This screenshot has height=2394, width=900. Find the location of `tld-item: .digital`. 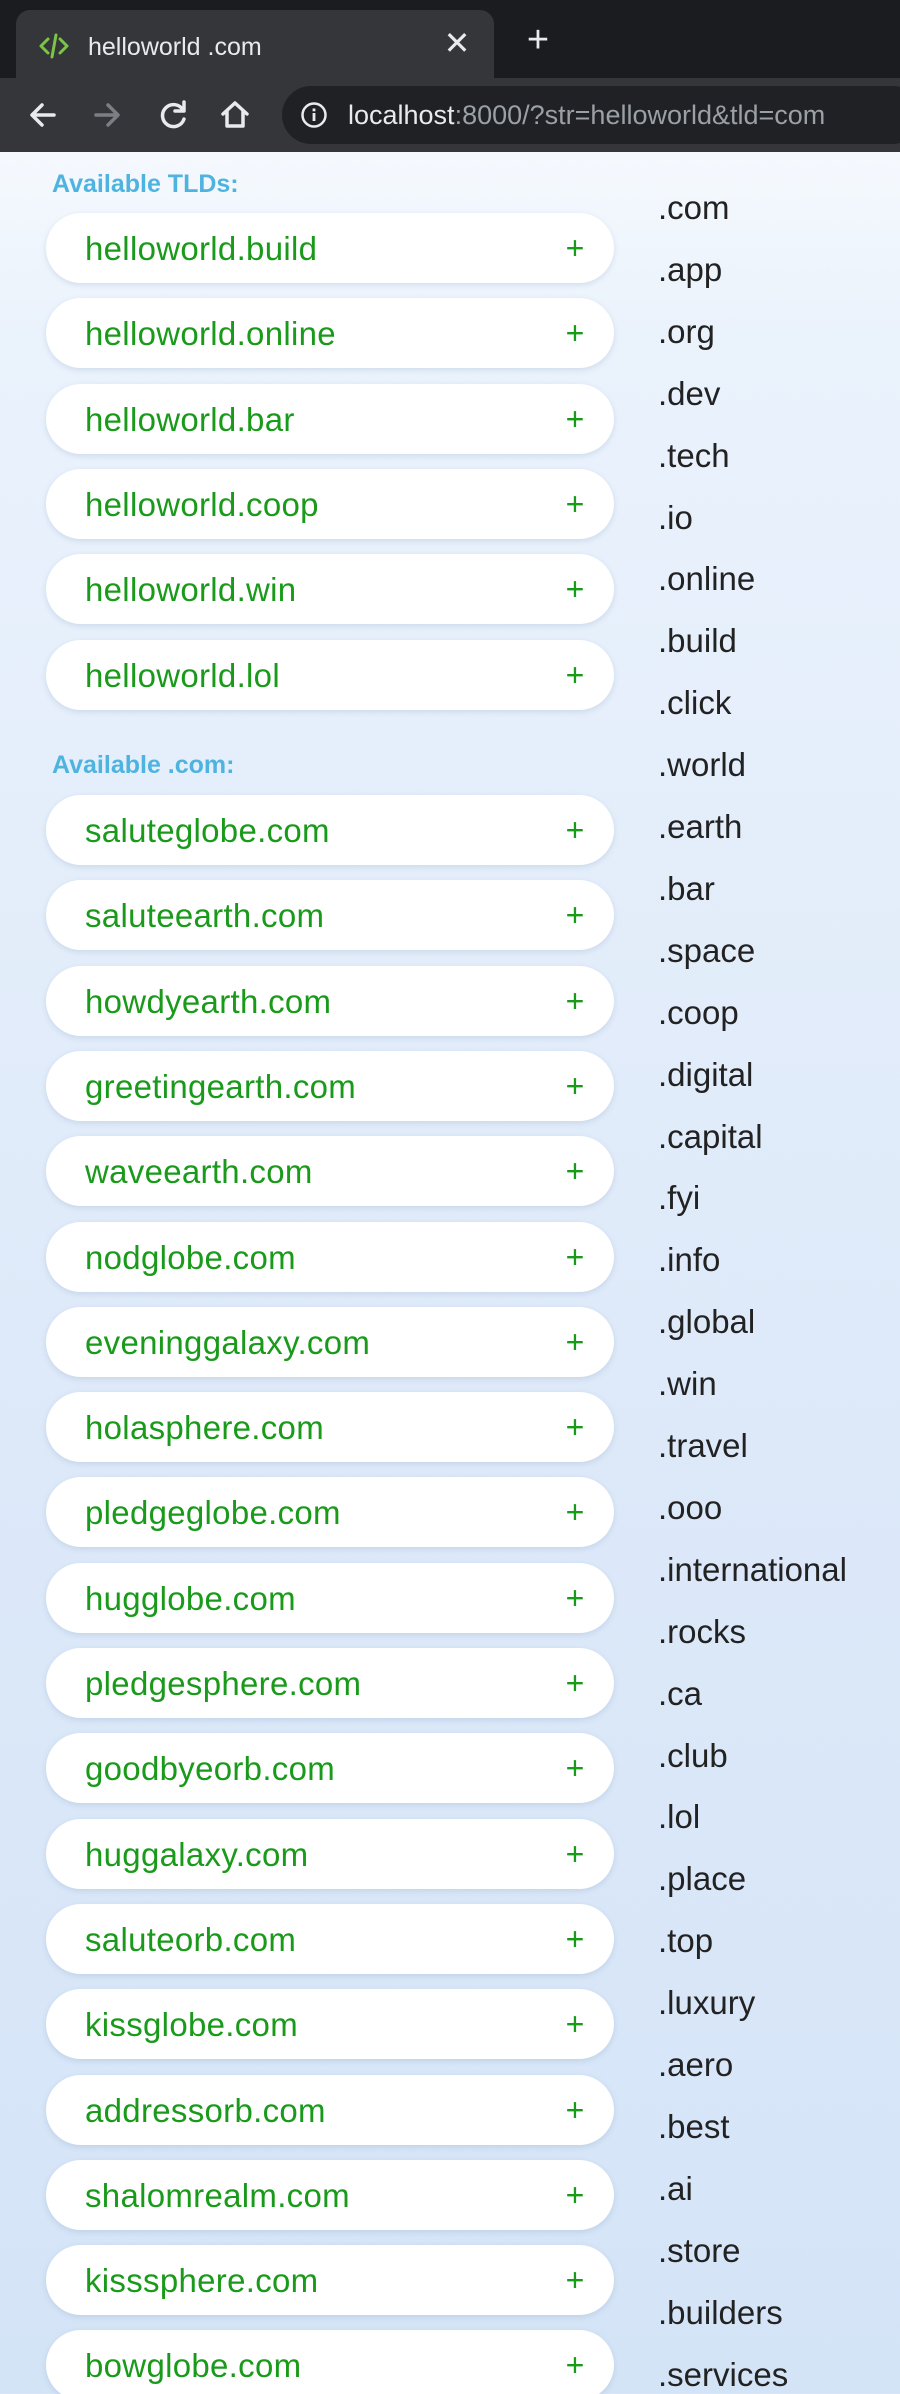

tld-item: .digital is located at coordinates (705, 1075).